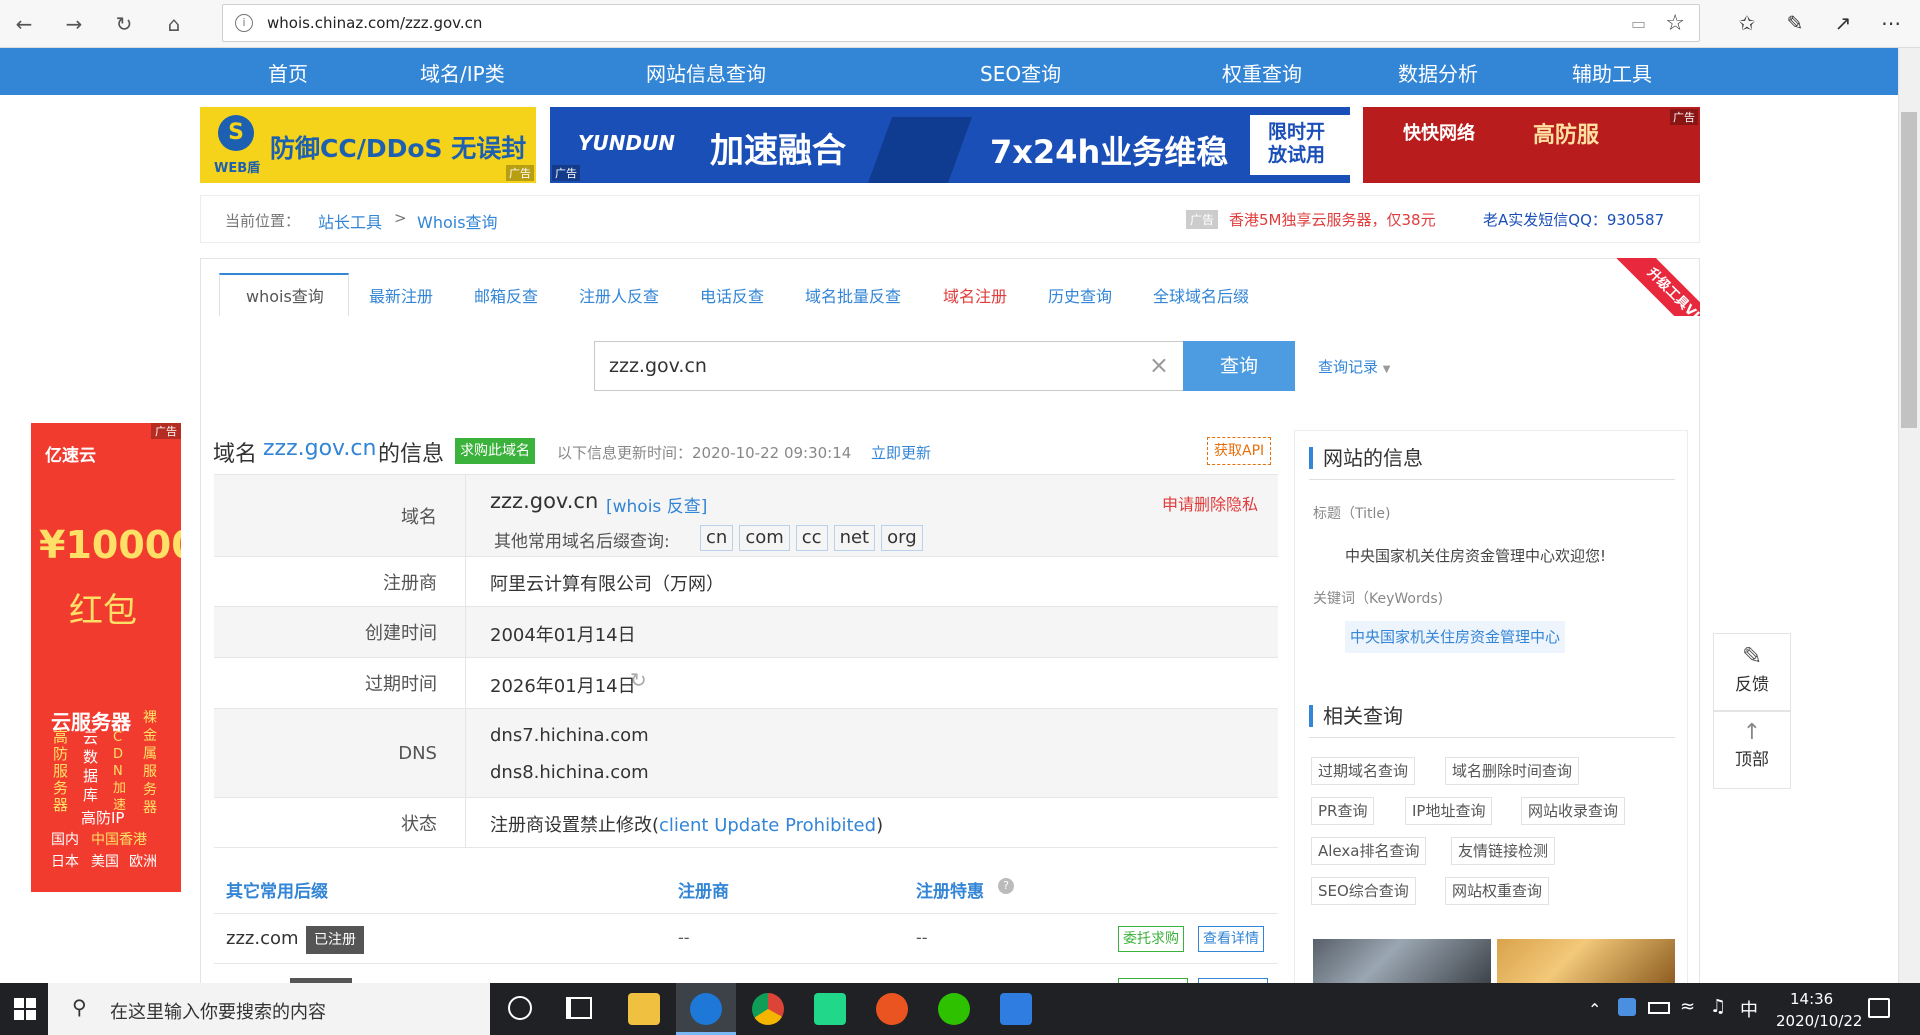  I want to click on clear-icon: ×, so click(1159, 365).